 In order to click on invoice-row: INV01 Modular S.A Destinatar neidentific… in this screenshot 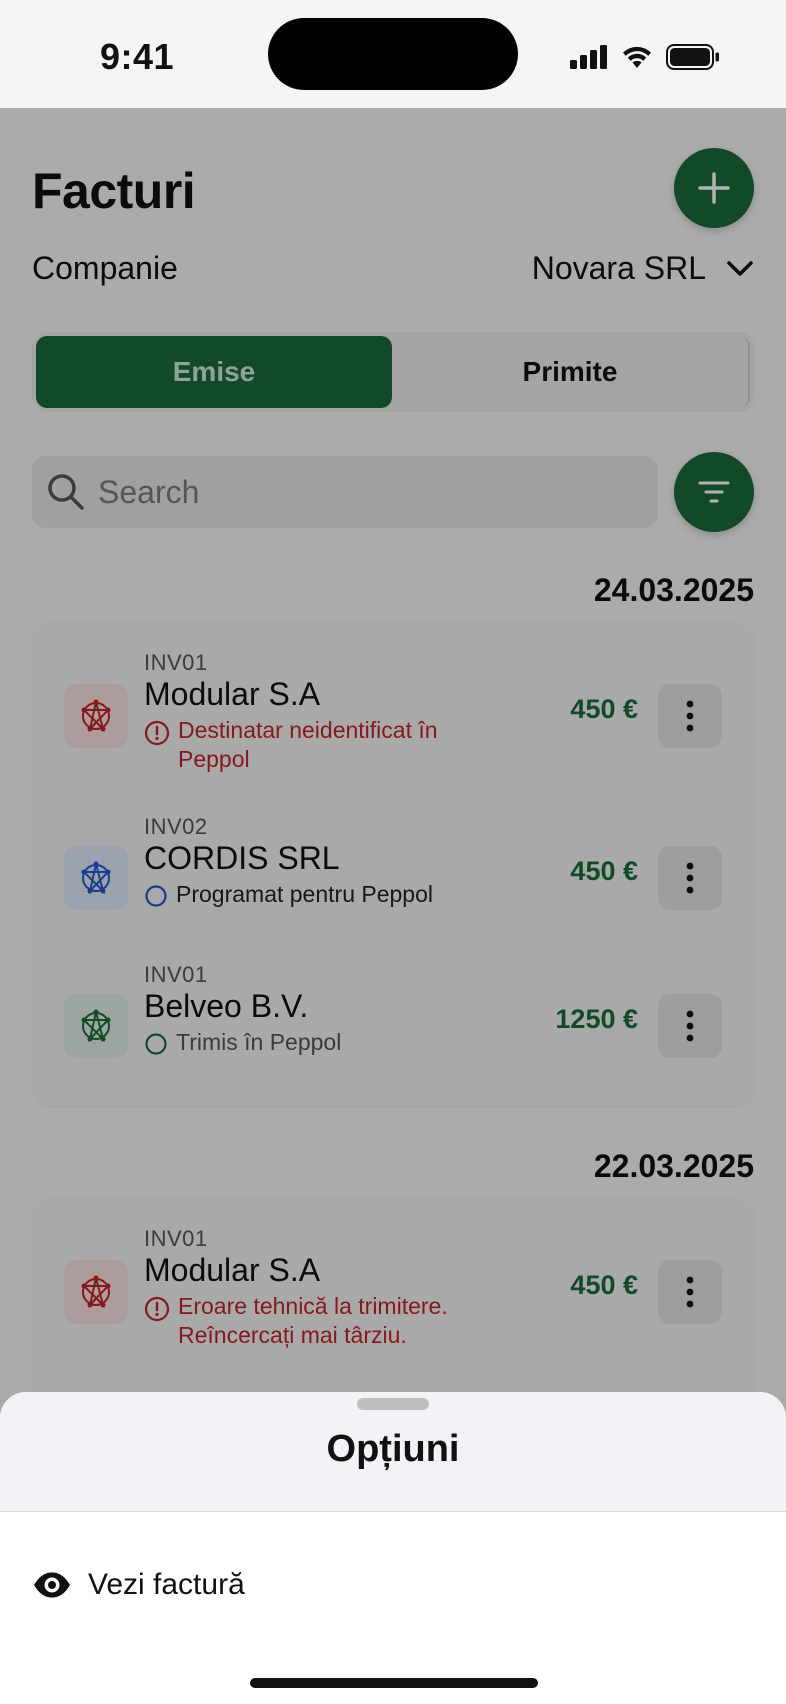, I will do `click(393, 709)`.